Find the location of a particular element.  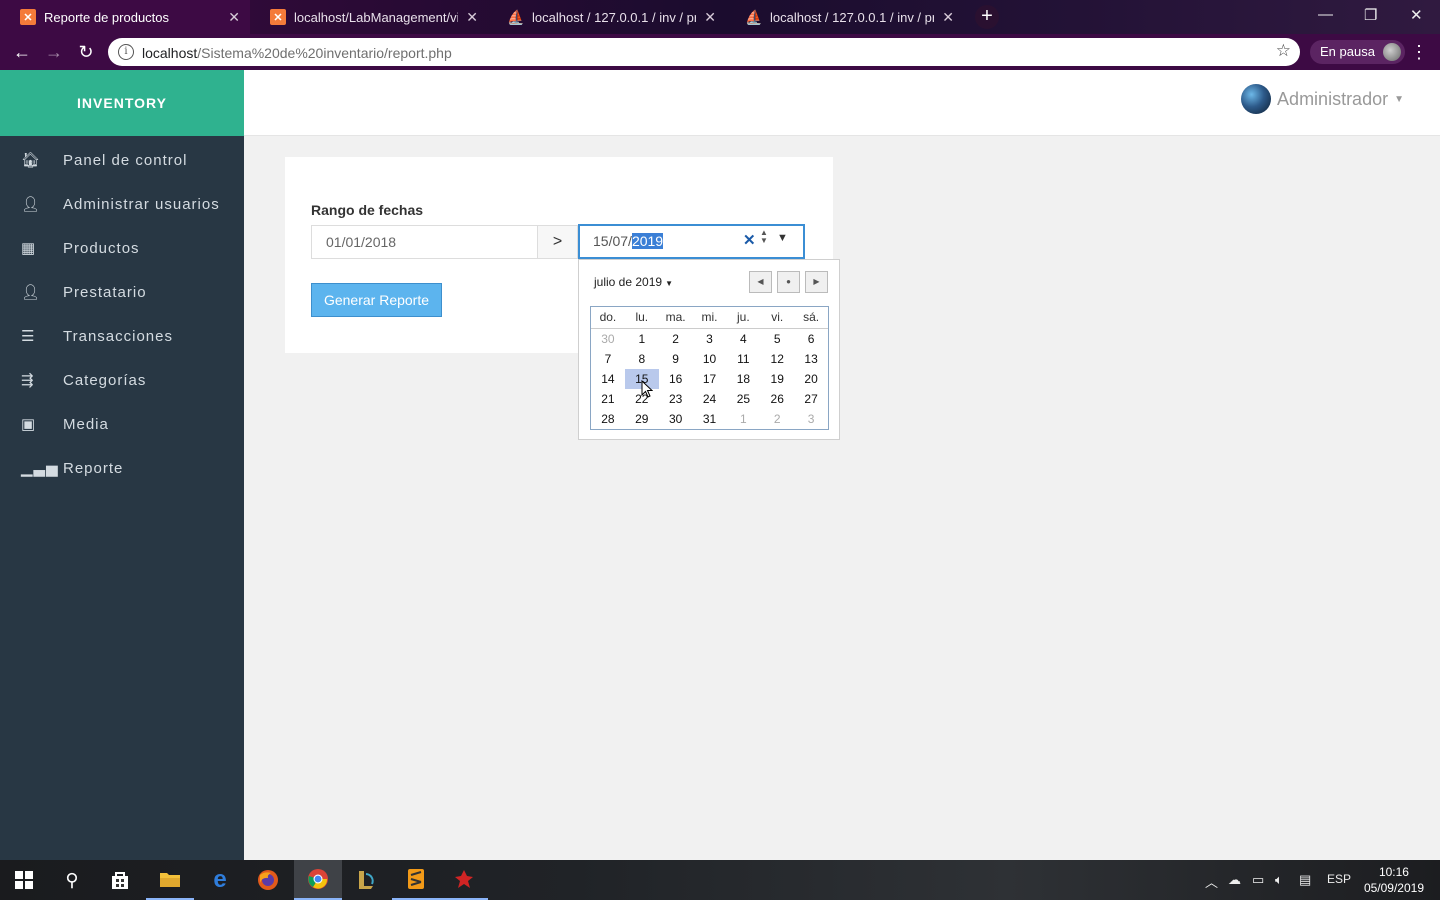

sidebar-item-panel-de-control: 🏠︎ Panel de control is located at coordinates (122, 160).